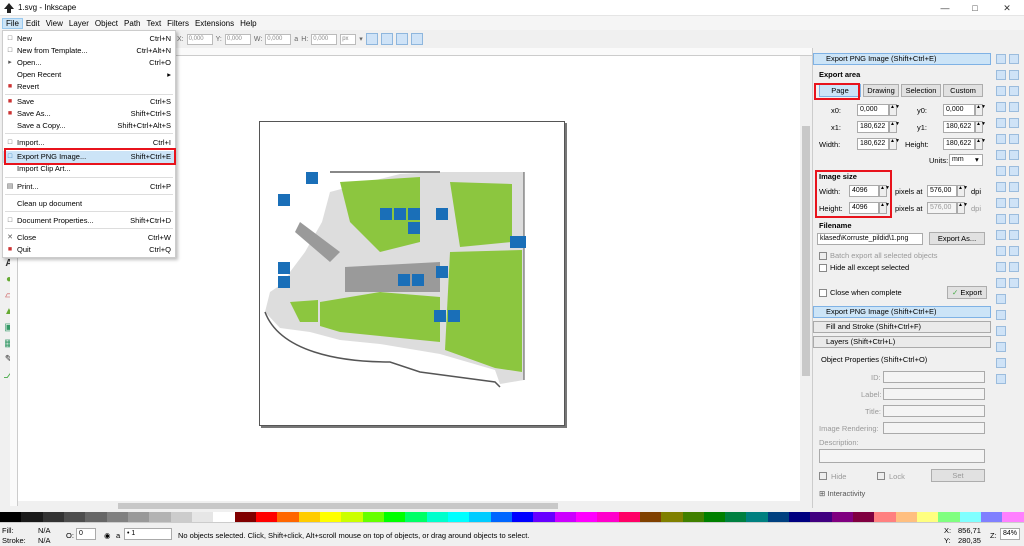 This screenshot has width=1024, height=546. What do you see at coordinates (1014, 187) in the screenshot?
I see `snap-intersection-icon` at bounding box center [1014, 187].